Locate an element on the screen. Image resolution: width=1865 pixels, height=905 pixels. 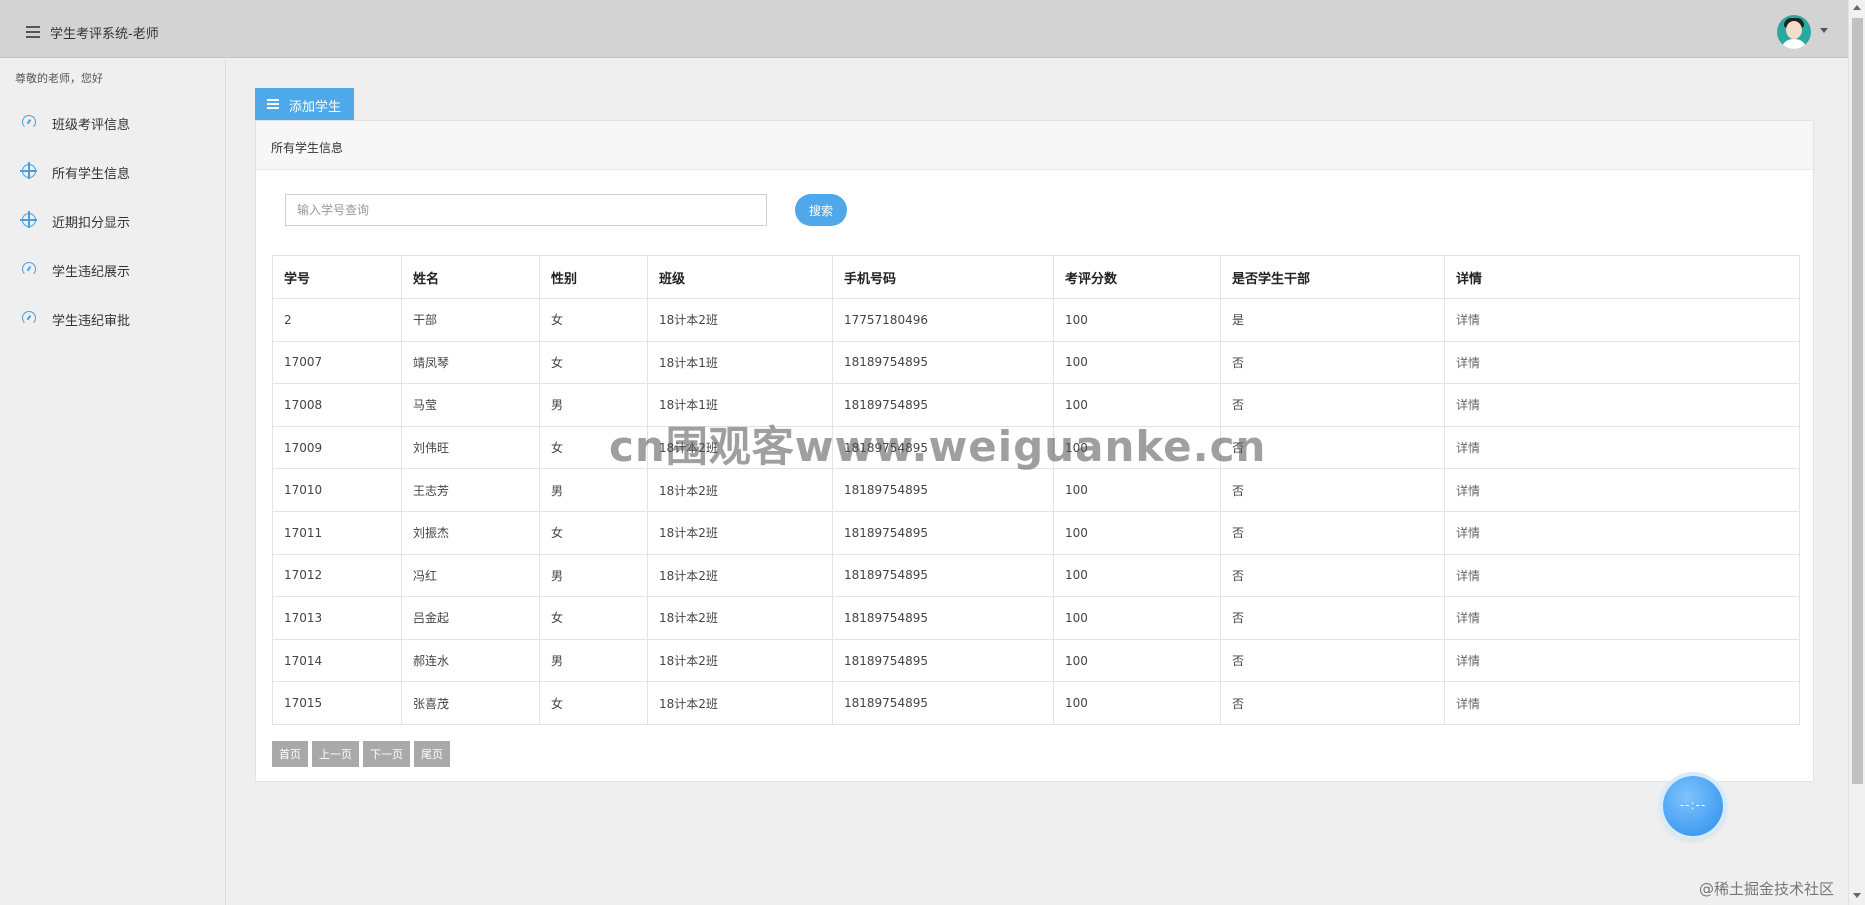
column-header-score: 考评分数 is located at coordinates (1137, 277).